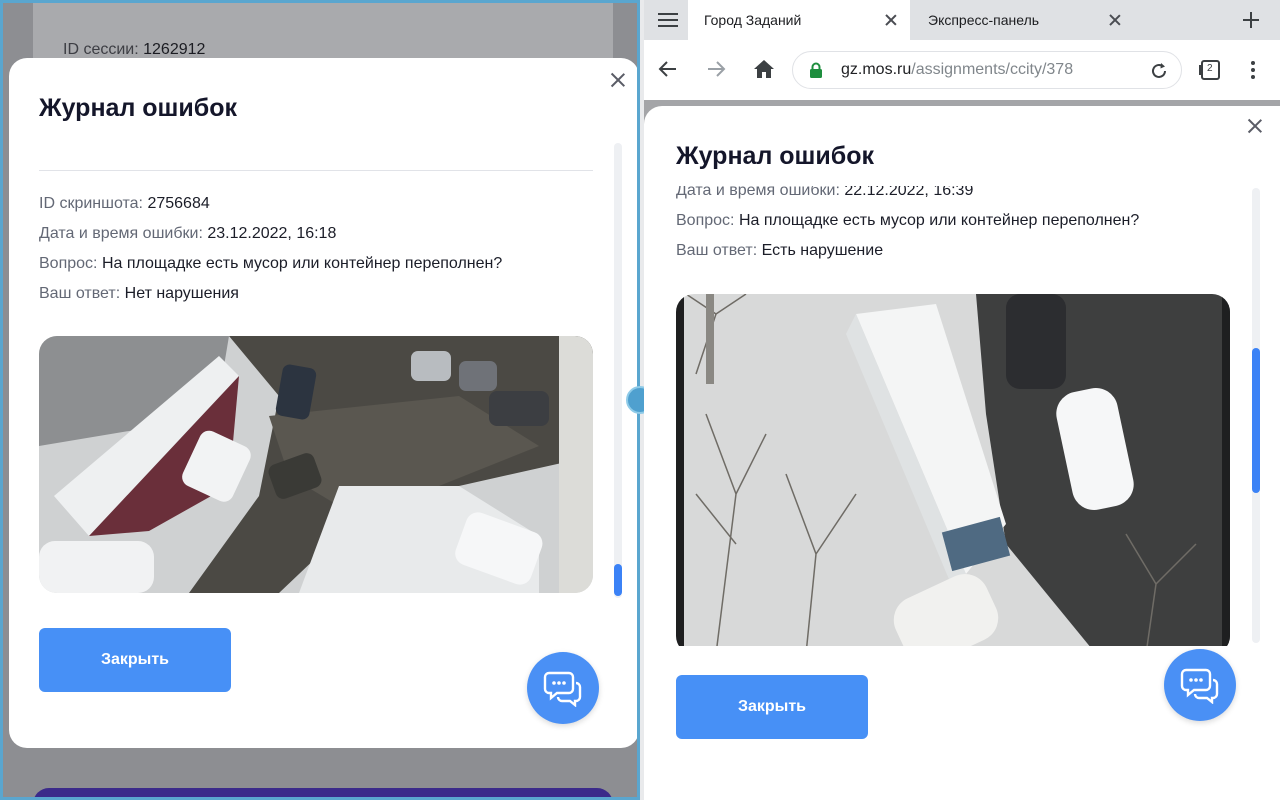  I want to click on tab-label: Экспресс-панель, so click(984, 20).